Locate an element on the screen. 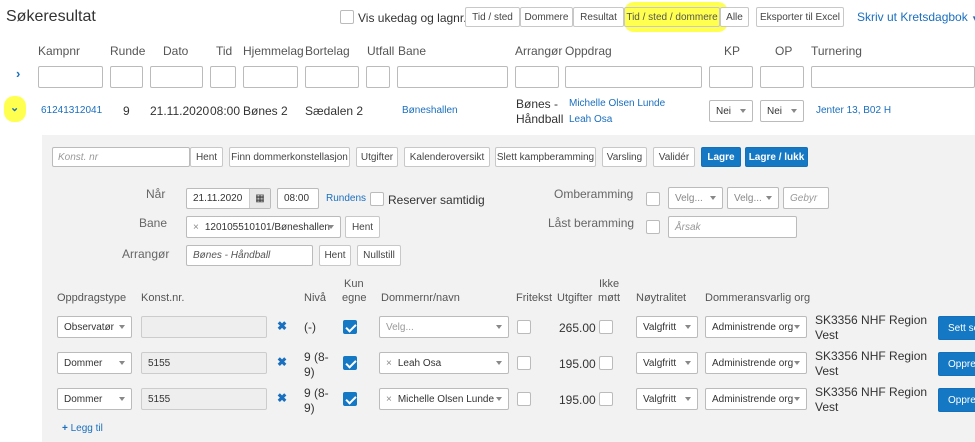 Image resolution: width=975 pixels, height=442 pixels. oppdragstype-select: Observatør is located at coordinates (94, 327).